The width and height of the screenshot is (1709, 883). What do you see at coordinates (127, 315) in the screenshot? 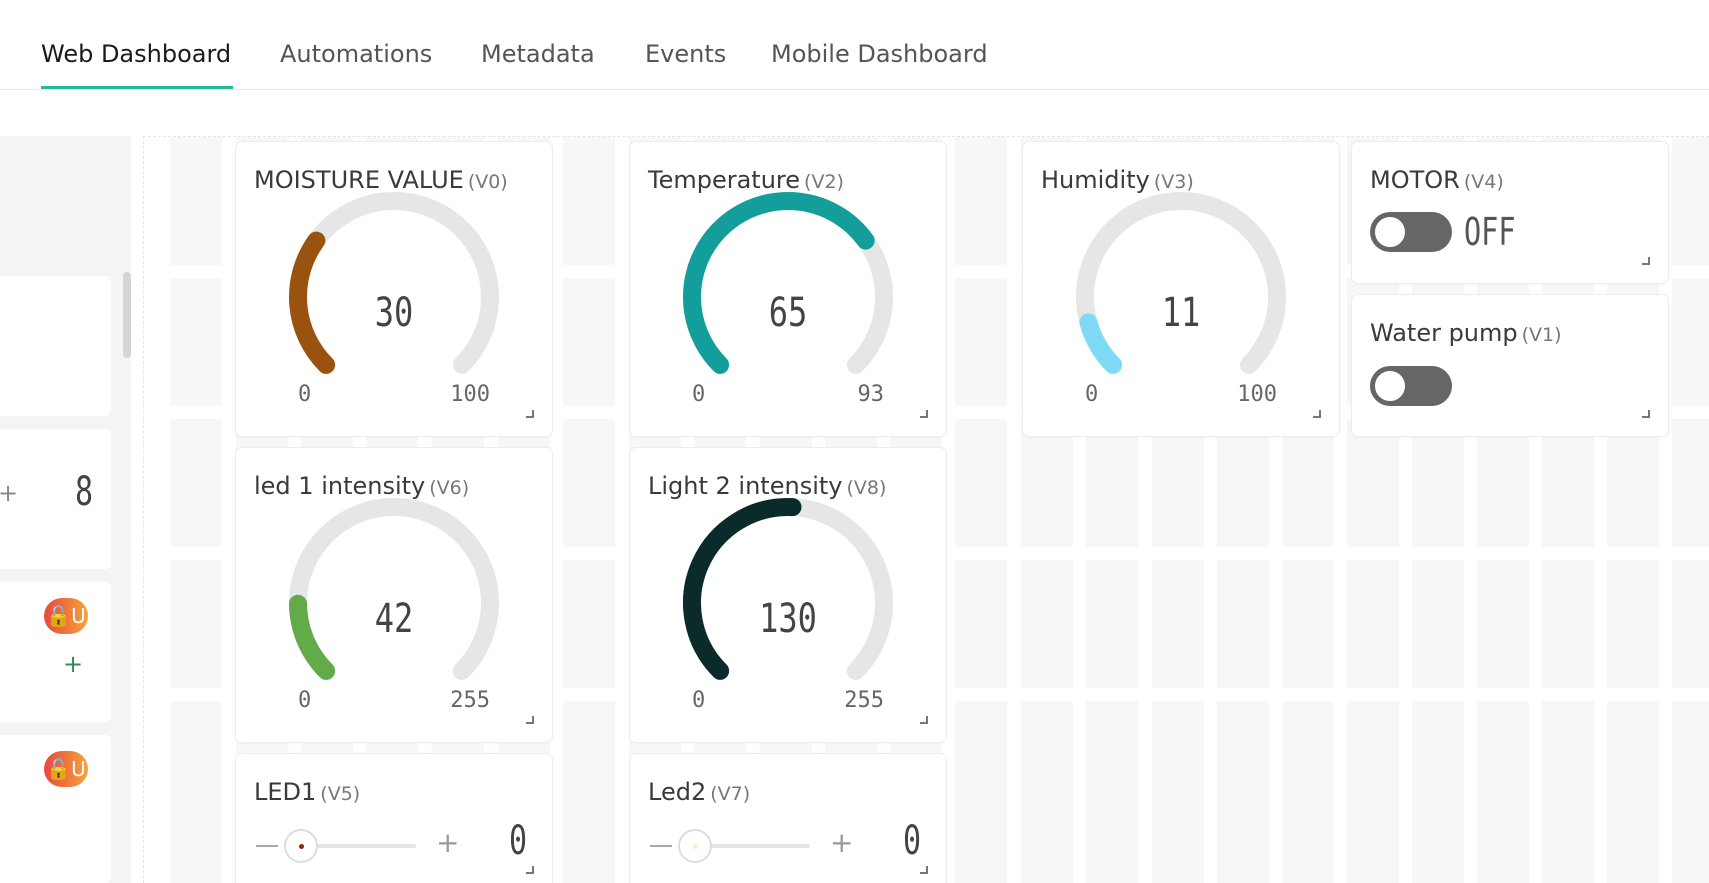
I see `scrollbar` at bounding box center [127, 315].